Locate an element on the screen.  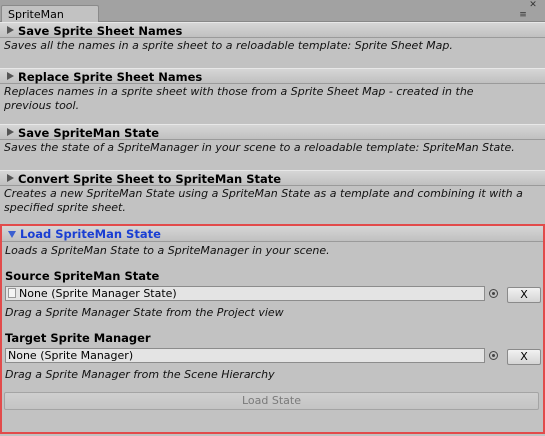
menu-icon: ≡ is located at coordinates (523, 15).